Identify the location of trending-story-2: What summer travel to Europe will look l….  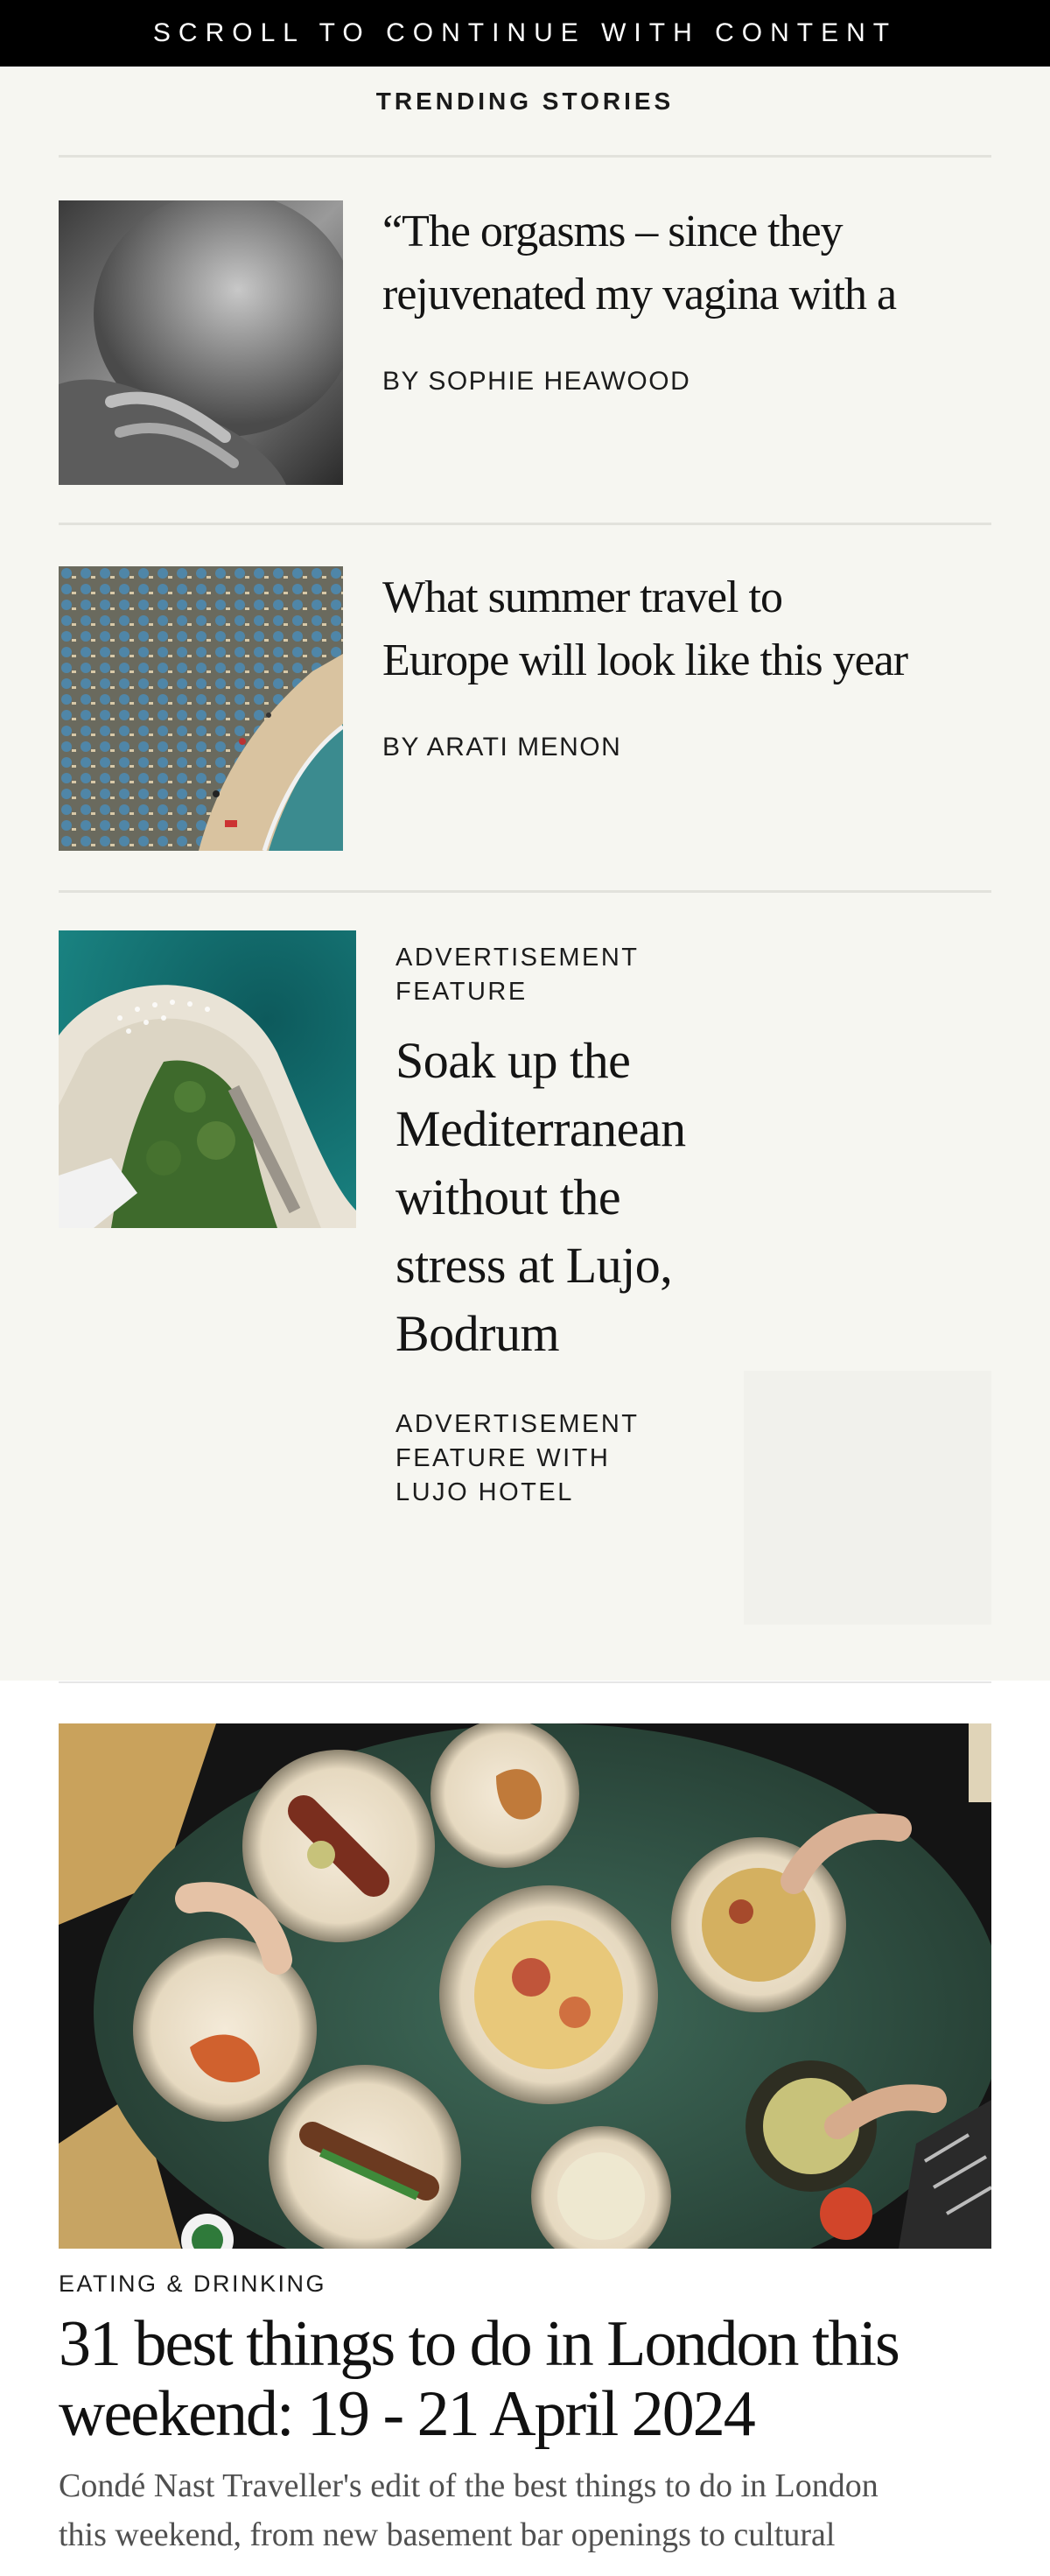
(525, 708).